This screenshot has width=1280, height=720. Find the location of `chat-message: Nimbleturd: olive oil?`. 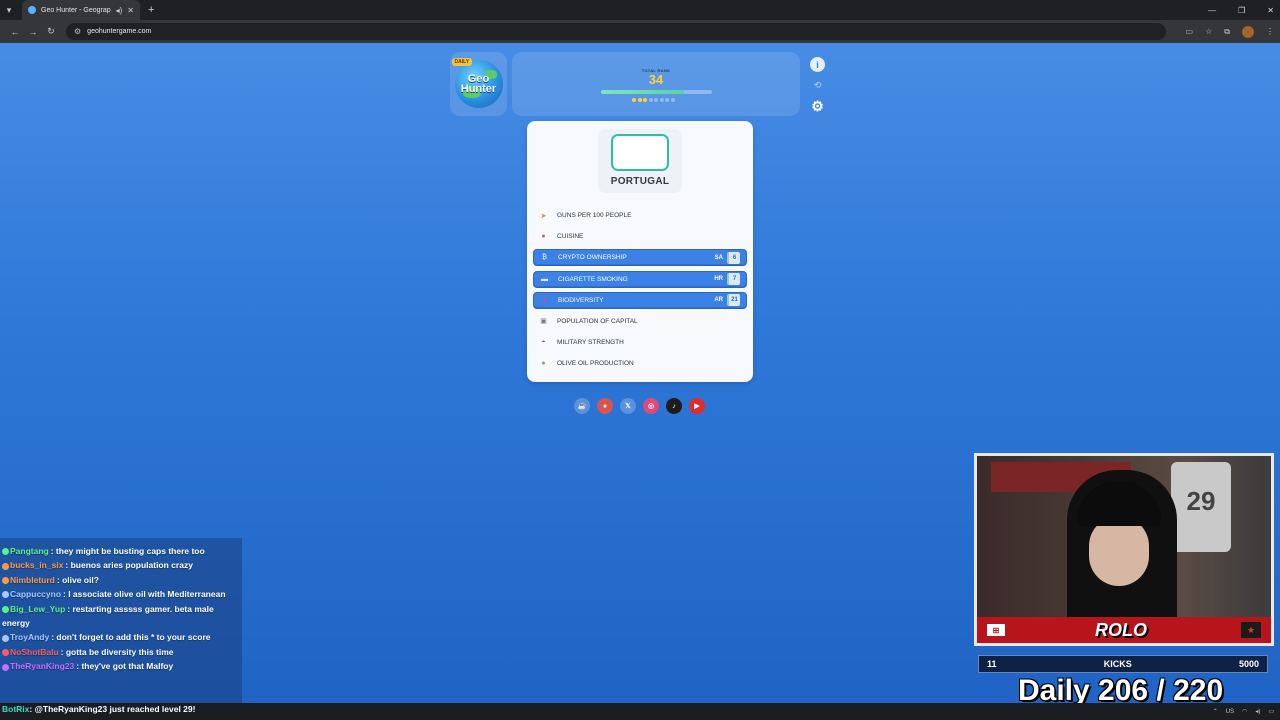

chat-message: Nimbleturd: olive oil? is located at coordinates (121, 580).